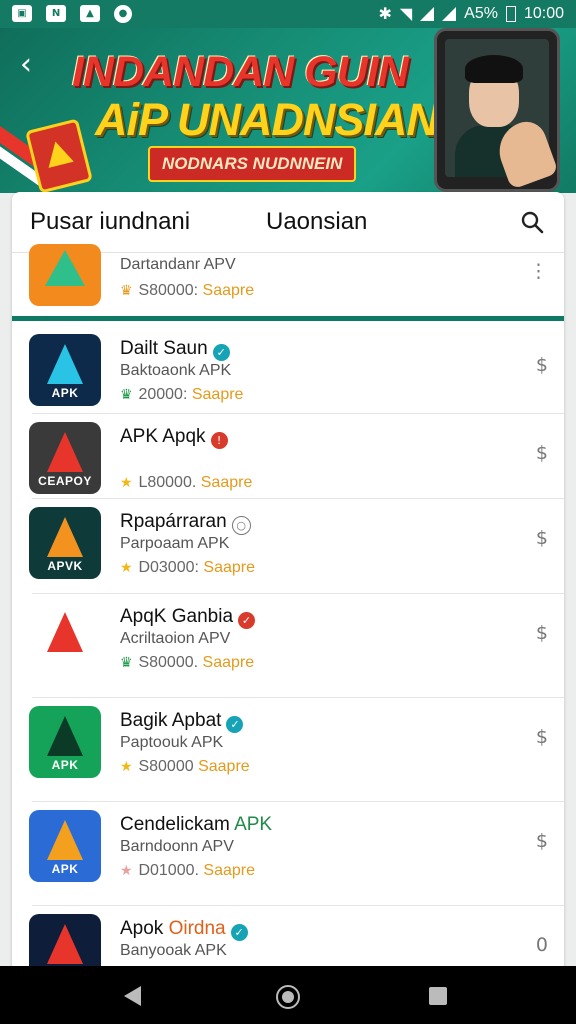 The height and width of the screenshot is (1024, 576). Describe the element at coordinates (26, 65) in the screenshot. I see `back-arrow-icon: ‹` at that location.